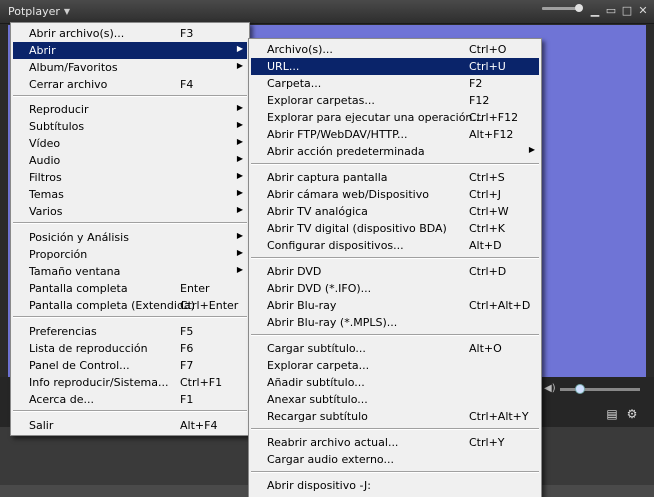  What do you see at coordinates (627, 11) in the screenshot?
I see `maximize-icon: □` at bounding box center [627, 11].